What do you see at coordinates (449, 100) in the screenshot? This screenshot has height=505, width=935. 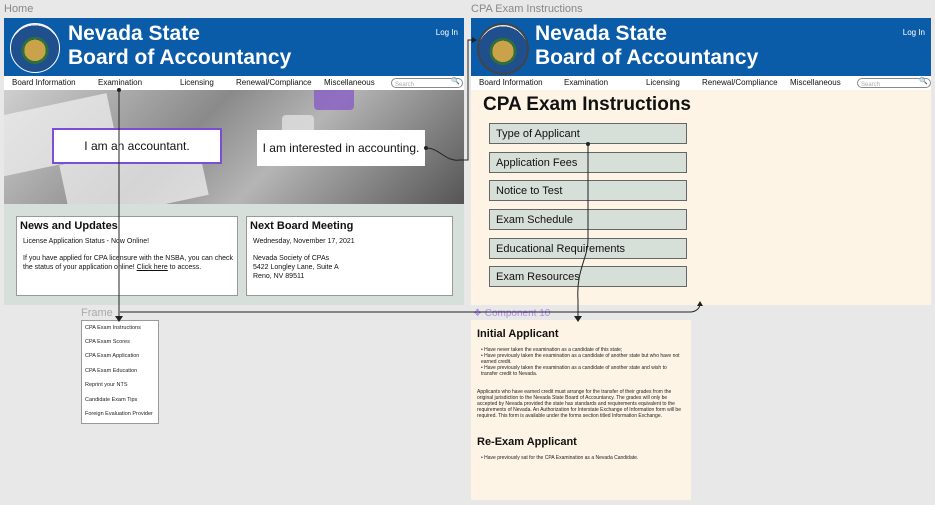 I see `connector-interested-to-cpa` at bounding box center [449, 100].